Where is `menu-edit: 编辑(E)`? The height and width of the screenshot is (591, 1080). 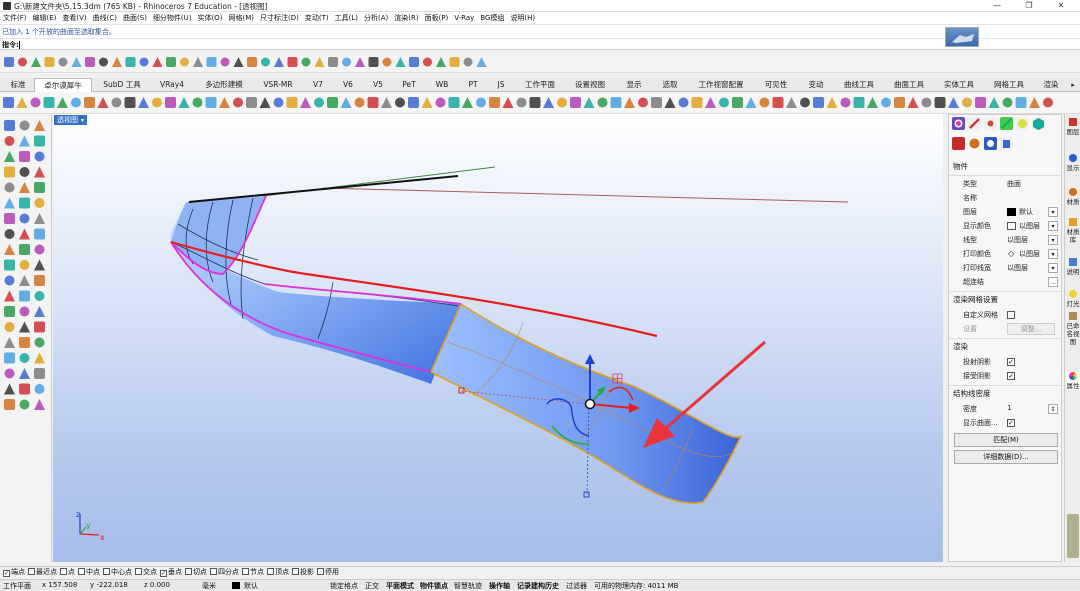
menu-edit: 编辑(E) is located at coordinates (45, 18).